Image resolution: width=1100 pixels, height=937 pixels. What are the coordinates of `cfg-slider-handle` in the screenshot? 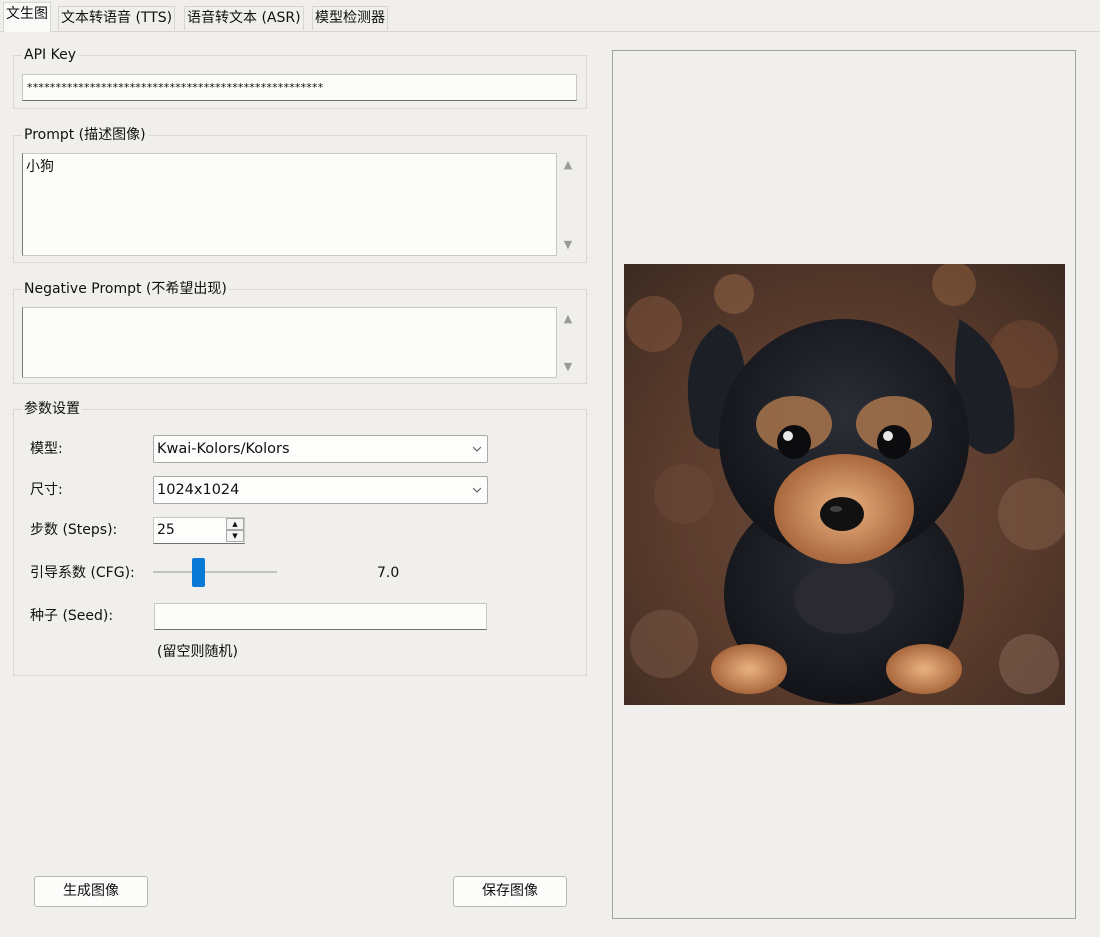 It's located at (198, 572).